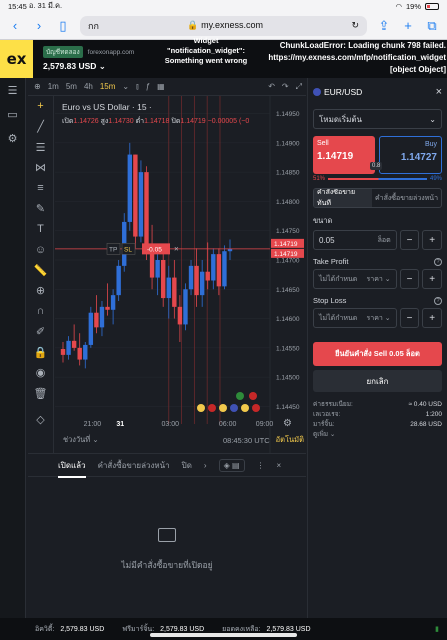  I want to click on ohlc-c: 1.14719, so click(192, 121).